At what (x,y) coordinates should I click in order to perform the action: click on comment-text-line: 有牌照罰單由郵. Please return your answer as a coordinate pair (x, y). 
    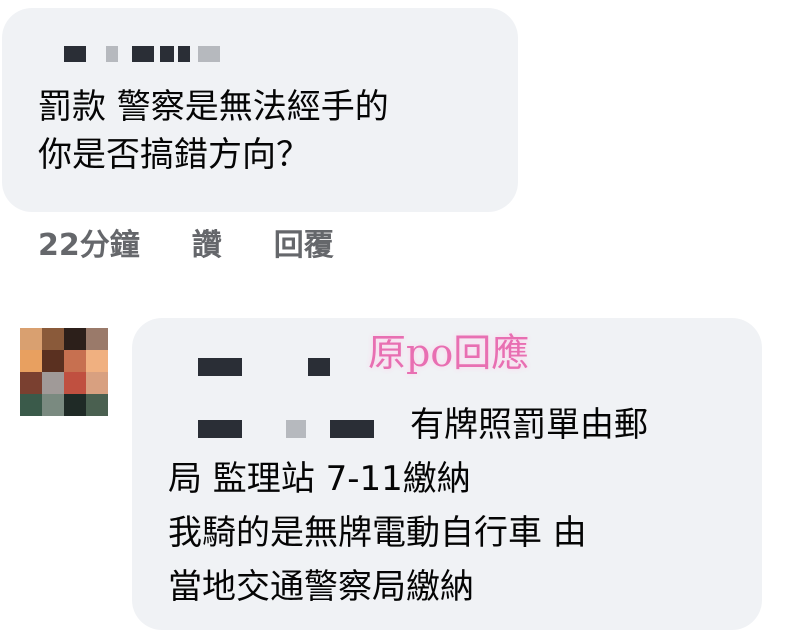
    Looking at the image, I should click on (529, 425).